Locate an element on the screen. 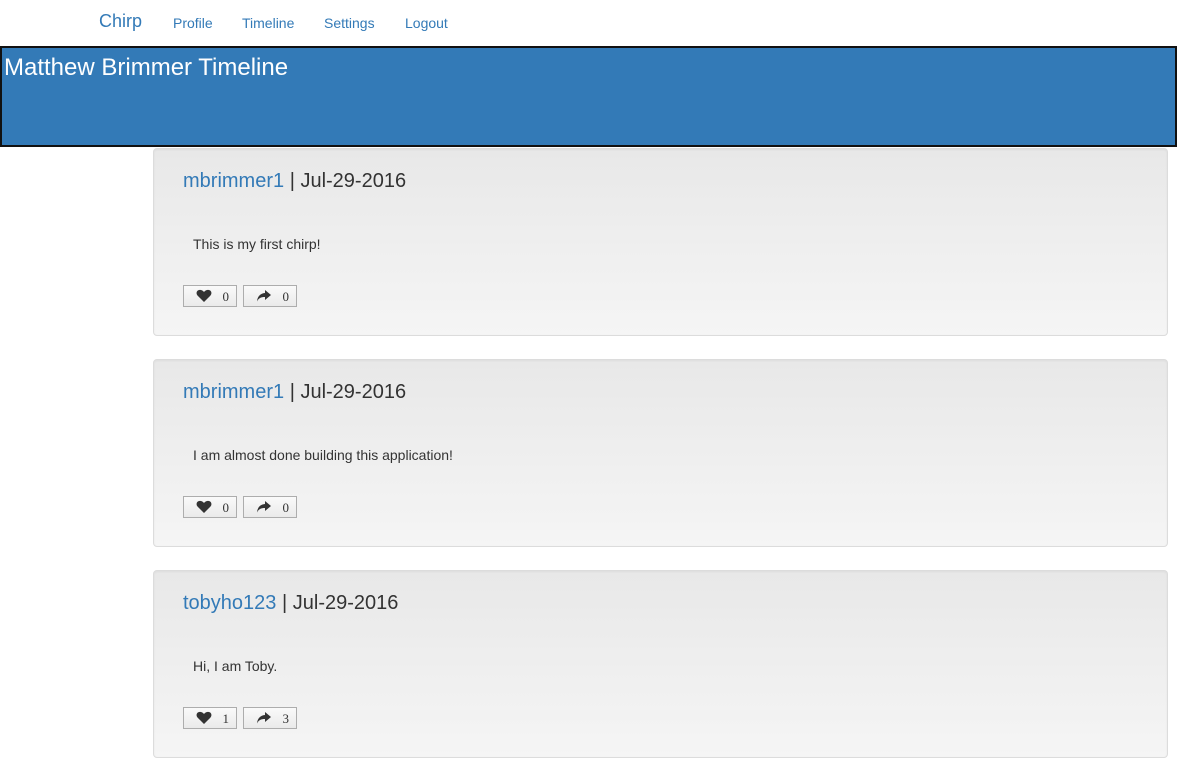  like-button: 1 is located at coordinates (210, 718).